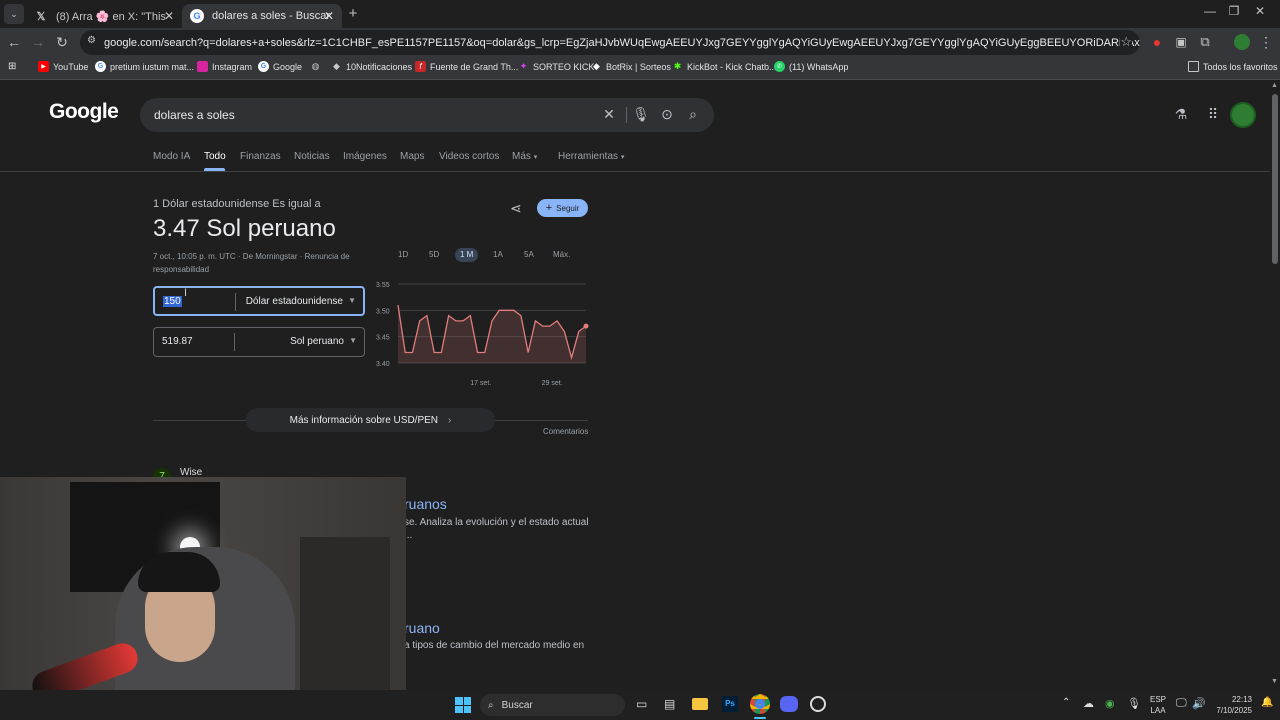 The width and height of the screenshot is (1280, 720). Describe the element at coordinates (1275, 179) in the screenshot. I see `scrollbar-thumb` at that location.